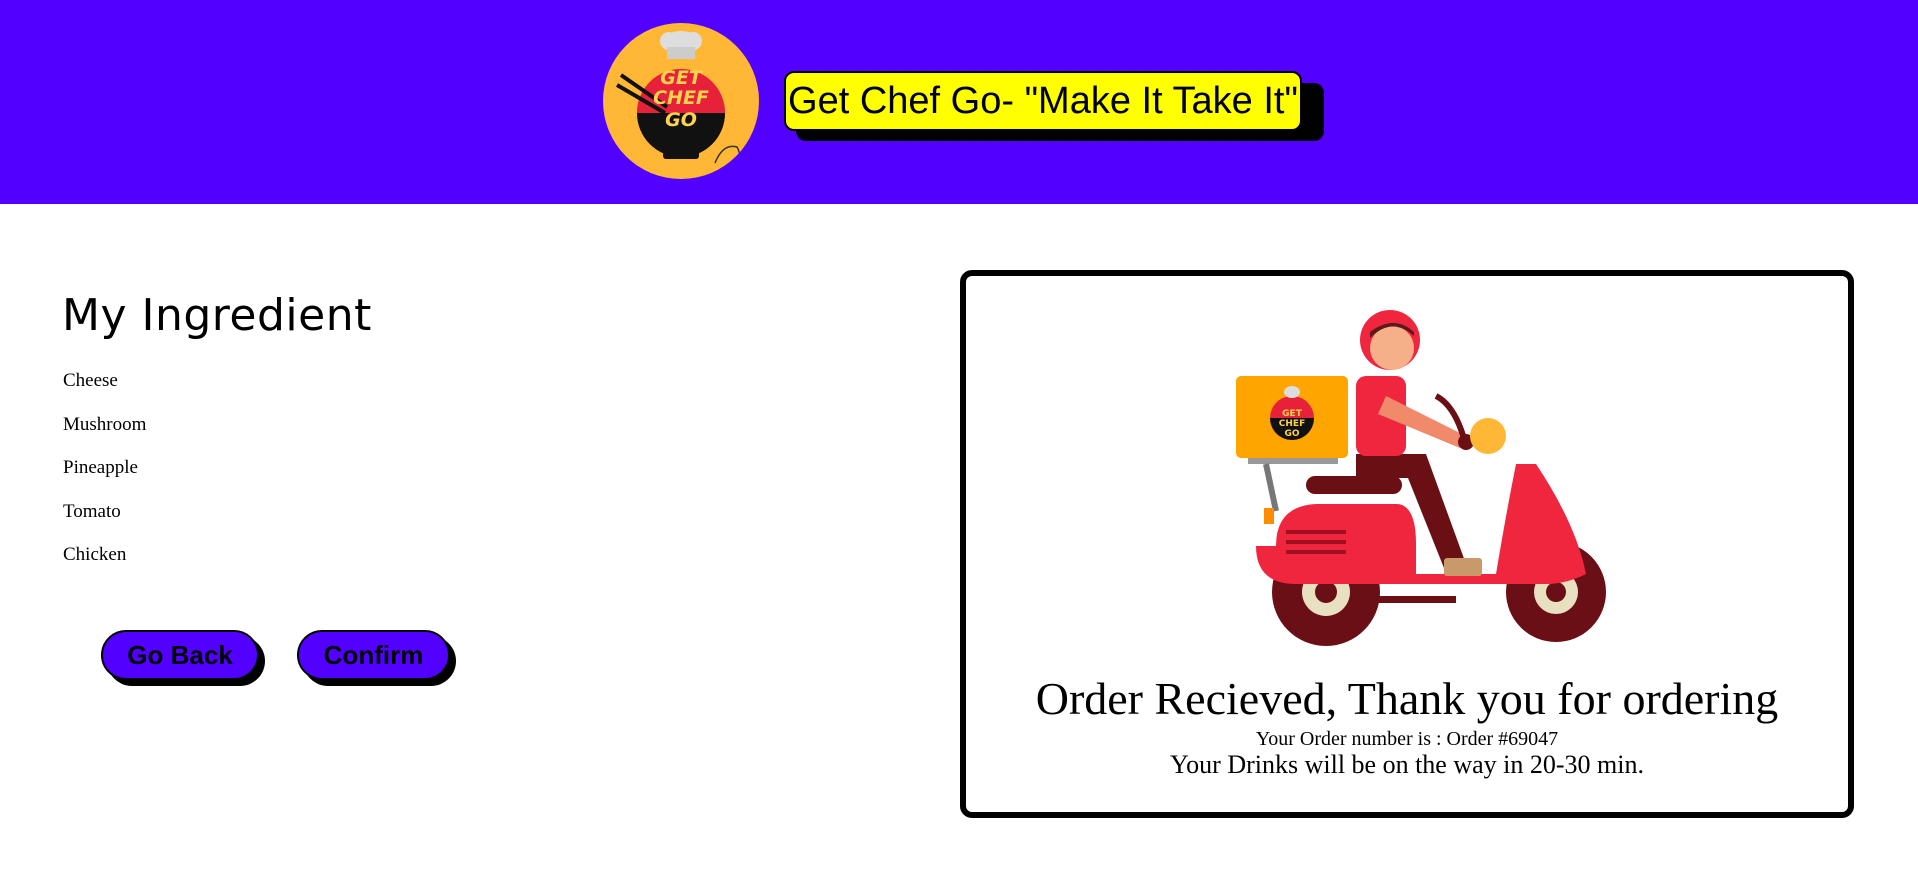  I want to click on confirm-button: Confirm, so click(373, 655).